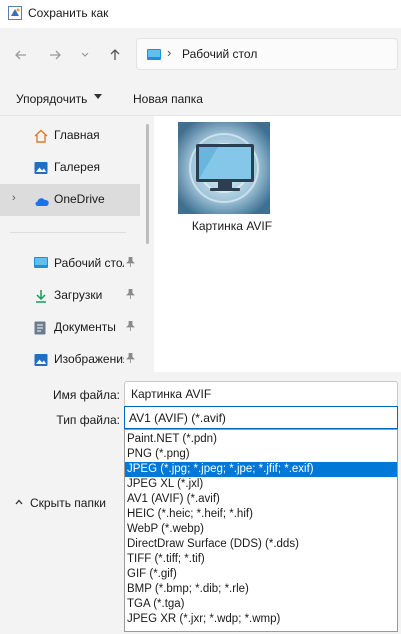 This screenshot has height=634, width=401. What do you see at coordinates (41, 168) in the screenshot?
I see `gallery-icon` at bounding box center [41, 168].